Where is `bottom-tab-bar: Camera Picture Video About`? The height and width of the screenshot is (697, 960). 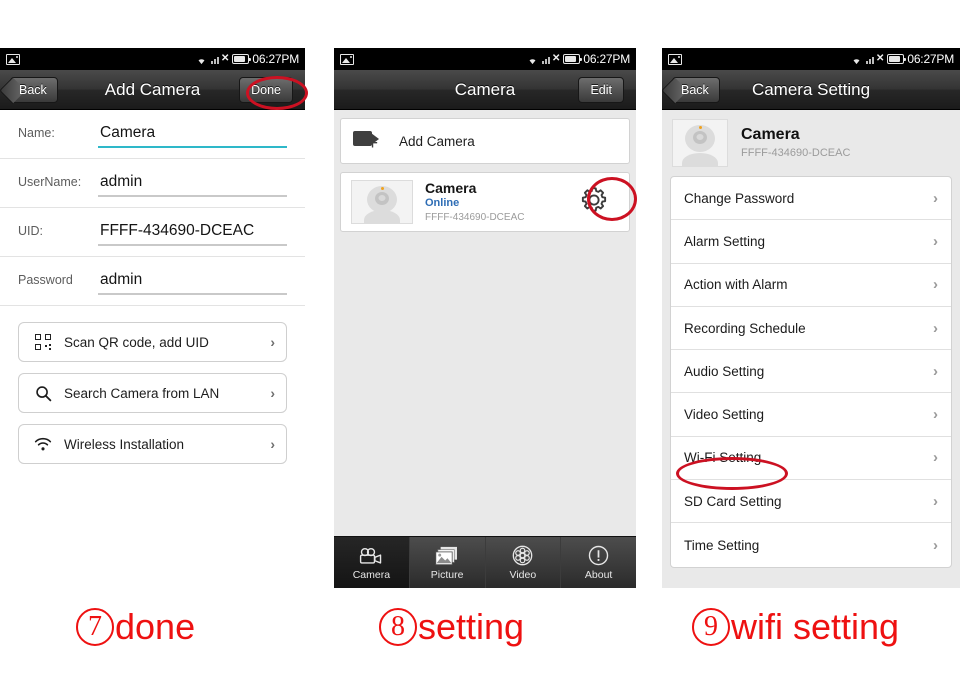
bottom-tab-bar: Camera Picture Video About is located at coordinates (485, 562).